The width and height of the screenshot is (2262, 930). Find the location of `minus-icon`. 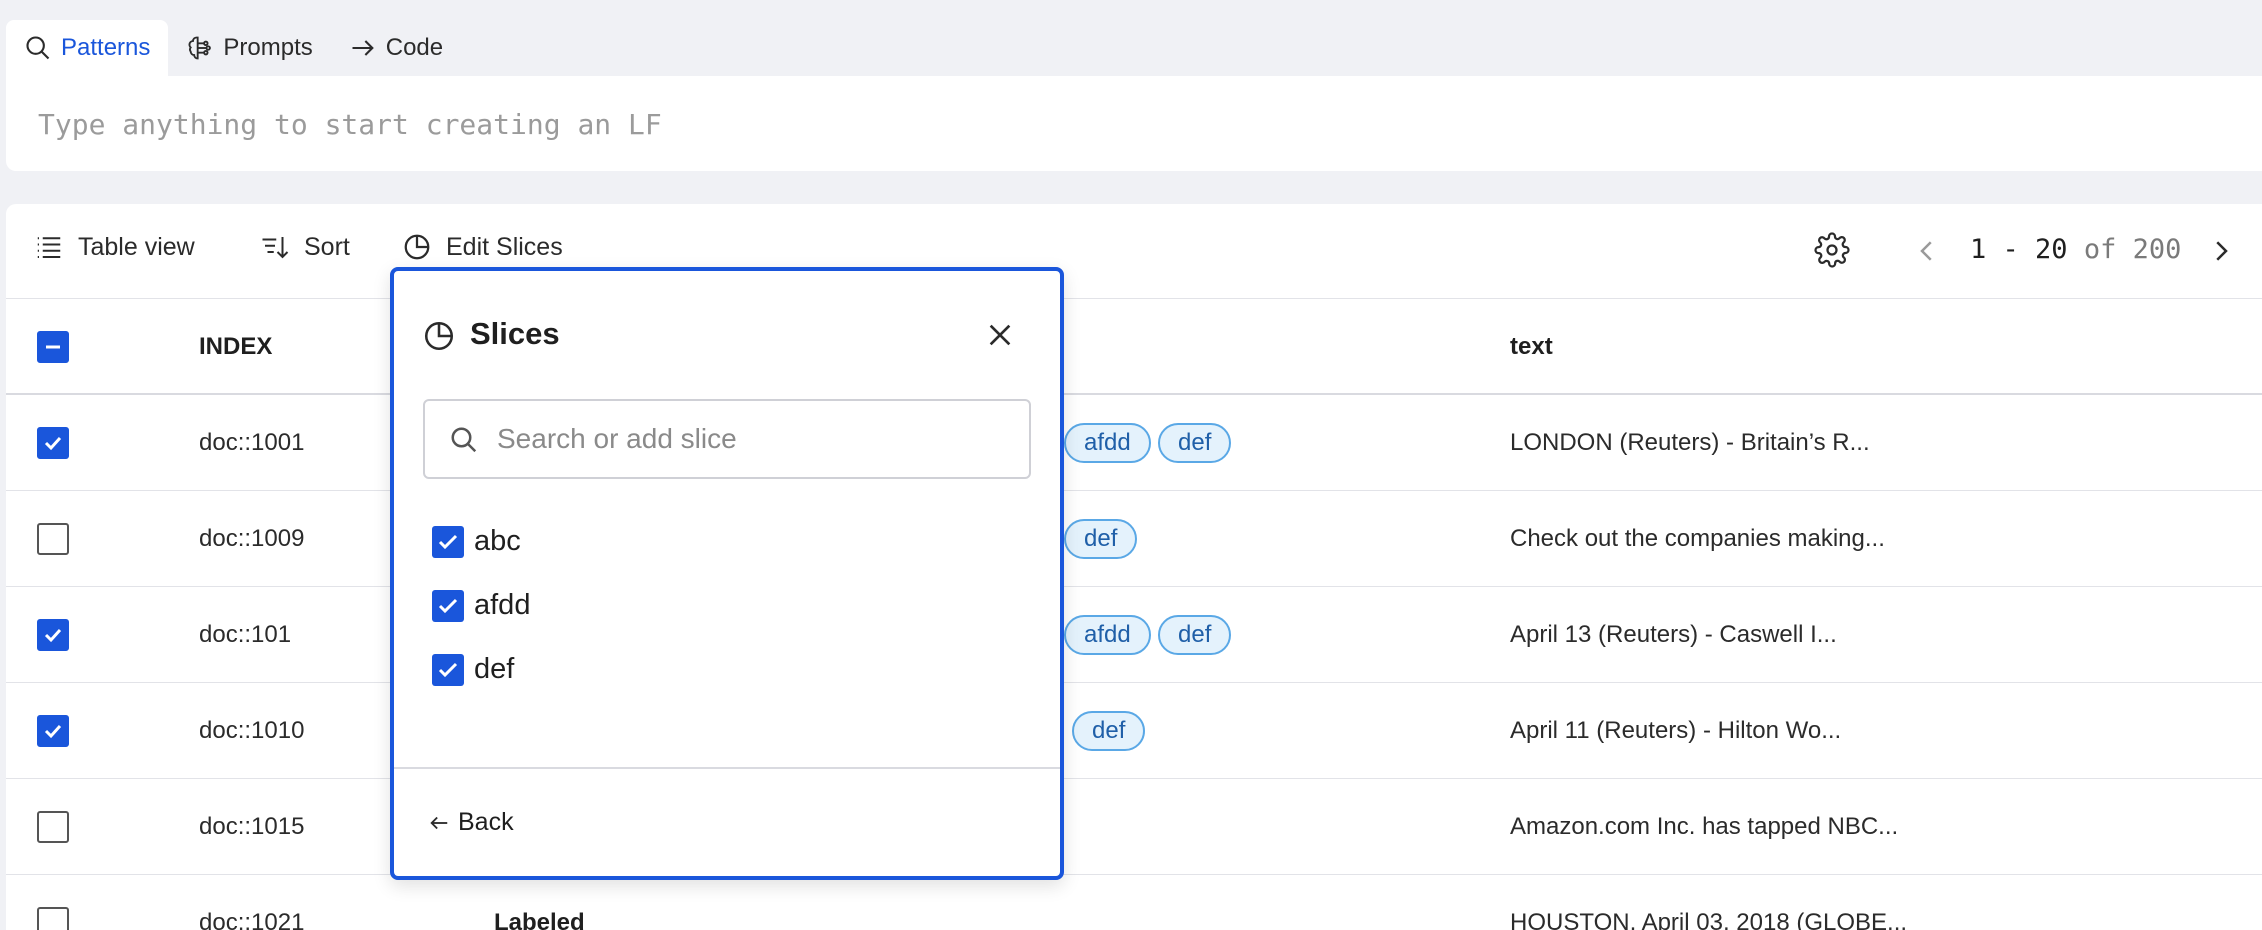

minus-icon is located at coordinates (53, 347).